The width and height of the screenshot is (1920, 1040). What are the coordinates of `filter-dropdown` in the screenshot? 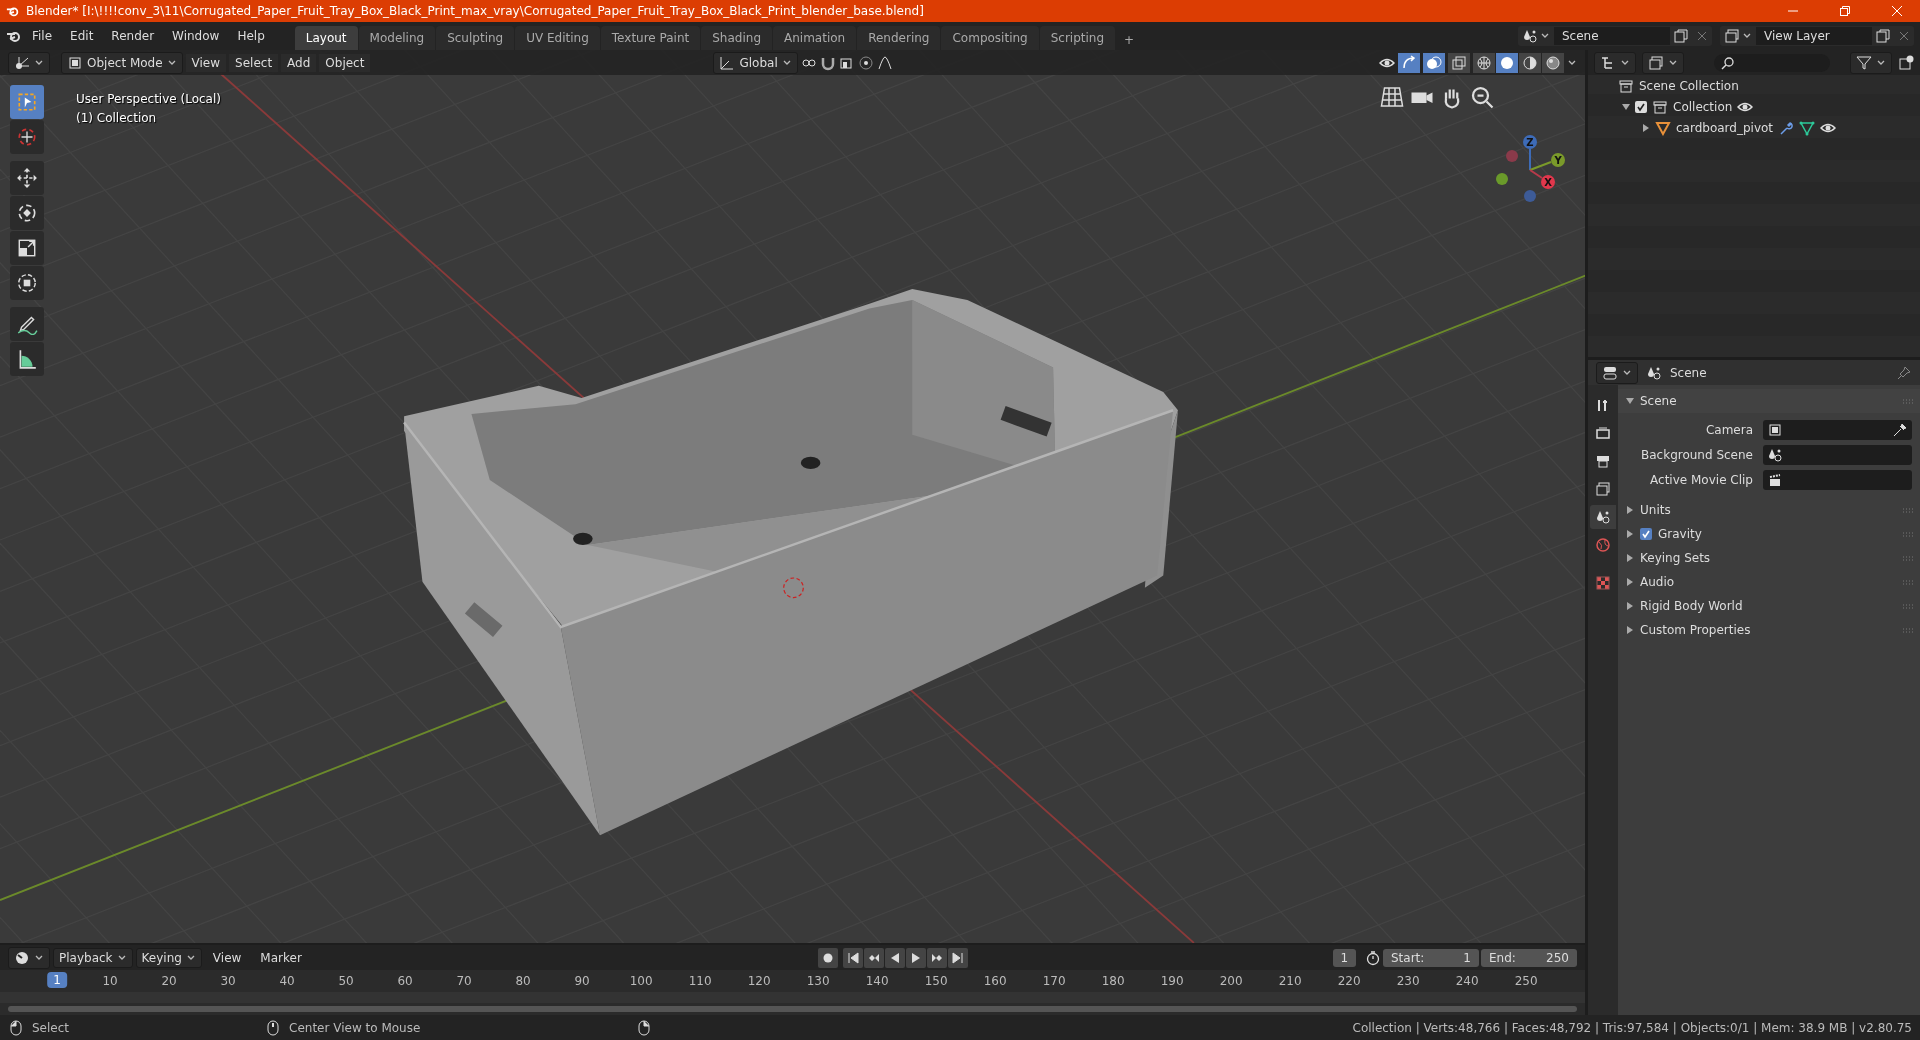 It's located at (1871, 62).